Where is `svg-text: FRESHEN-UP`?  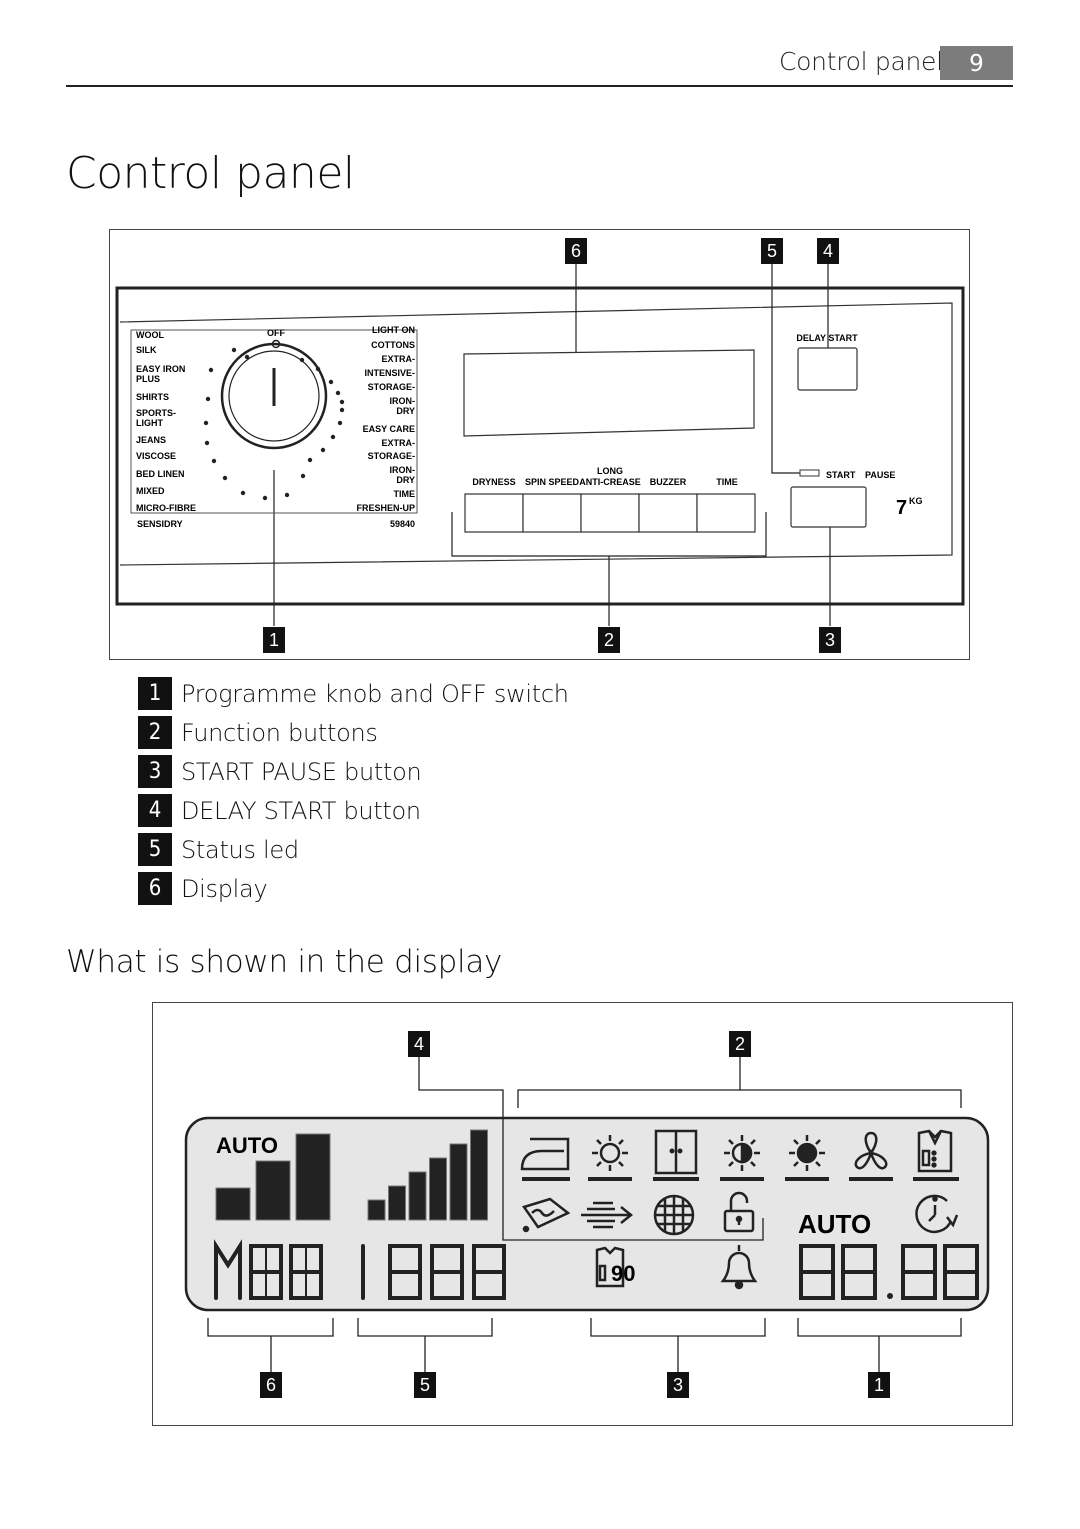
svg-text: FRESHEN-UP is located at coordinates (385, 508).